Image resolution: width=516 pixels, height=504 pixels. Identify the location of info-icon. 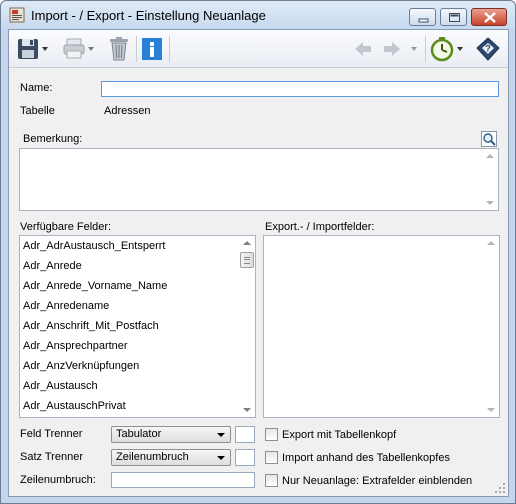
(152, 49).